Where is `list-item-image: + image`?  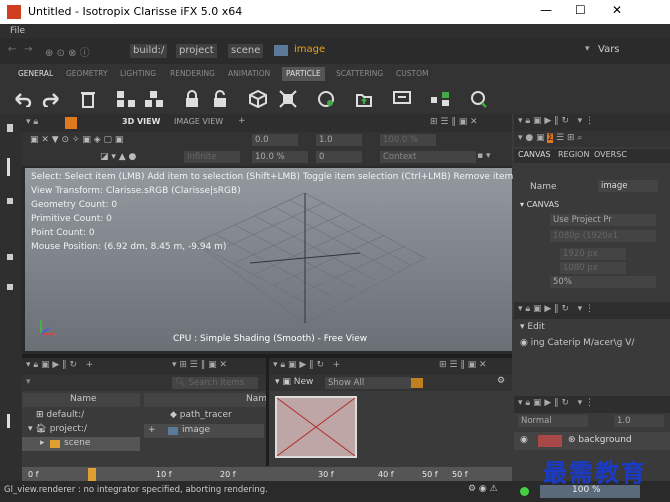
list-item-image: + image is located at coordinates (204, 431).